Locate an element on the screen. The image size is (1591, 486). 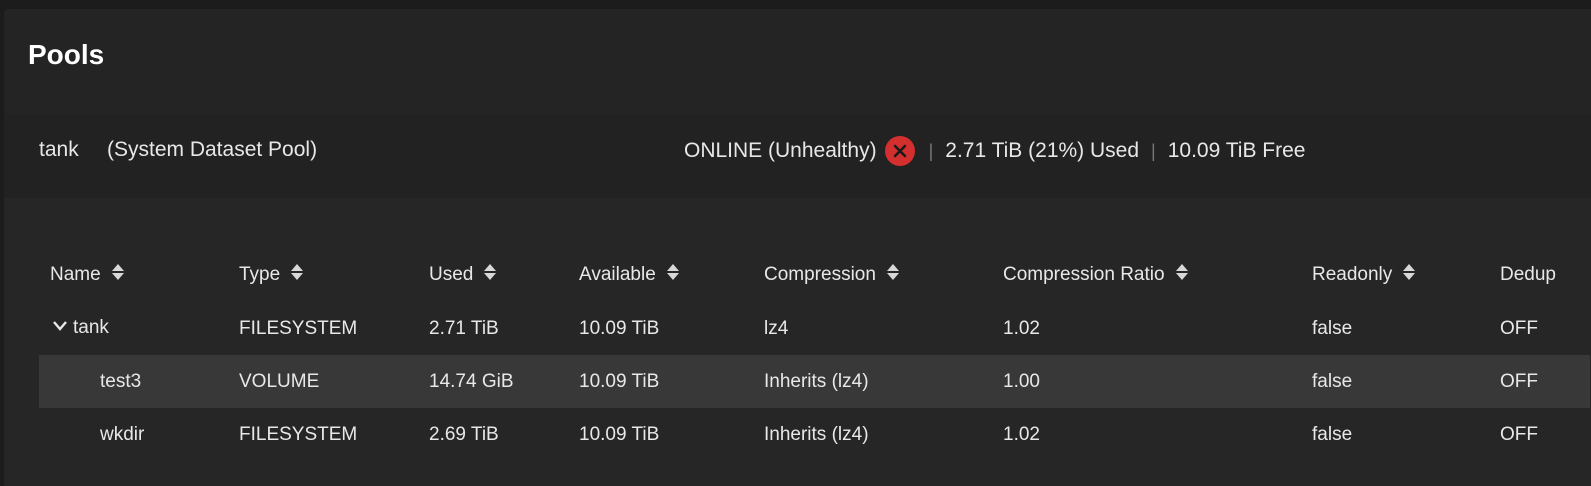
pool-status-text: ONLINE (Unhealthy) is located at coordinates (780, 150).